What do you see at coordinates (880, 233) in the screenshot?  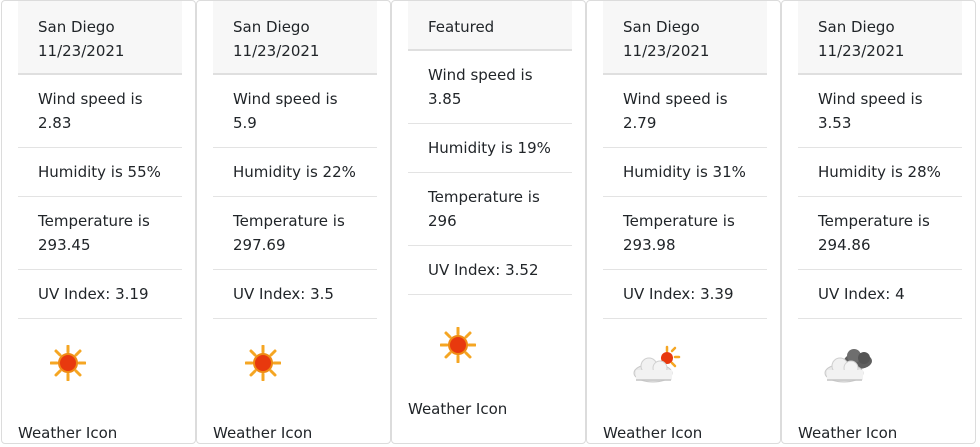 I see `list-item-temperature: Temperature is 294.86` at bounding box center [880, 233].